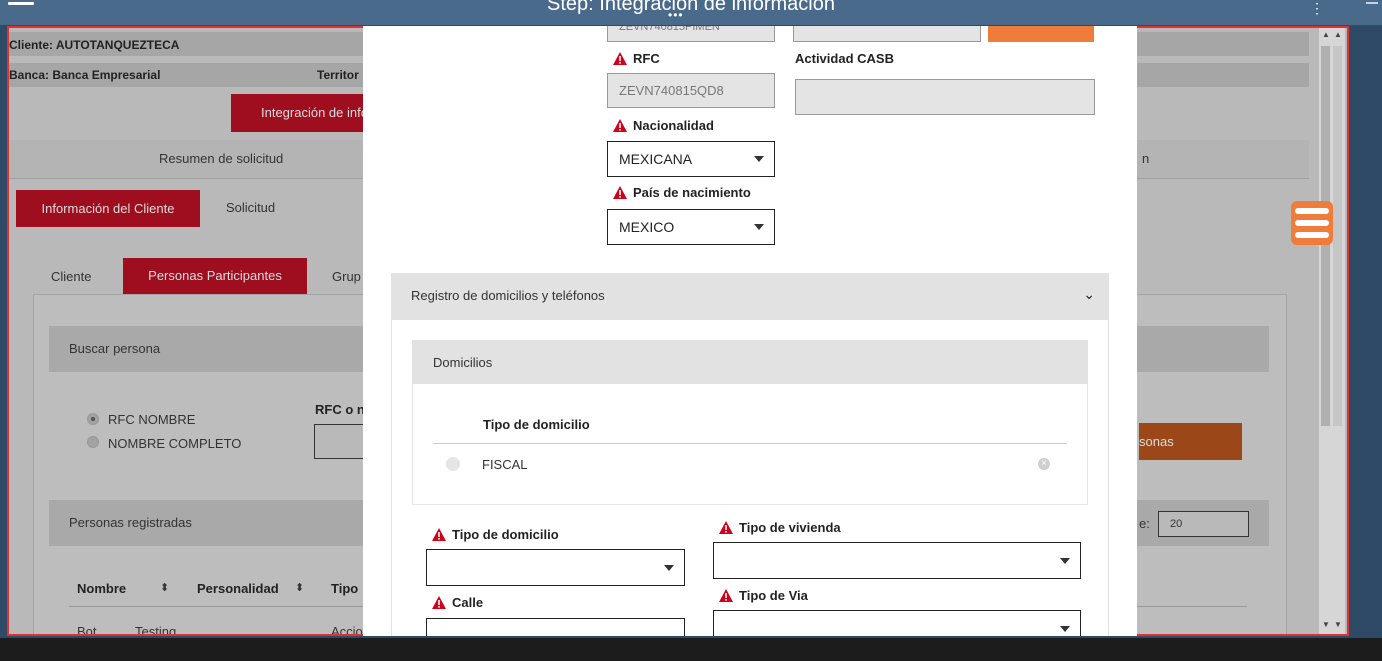  Describe the element at coordinates (1203, 524) in the screenshot. I see `page-size-input: 20` at that location.